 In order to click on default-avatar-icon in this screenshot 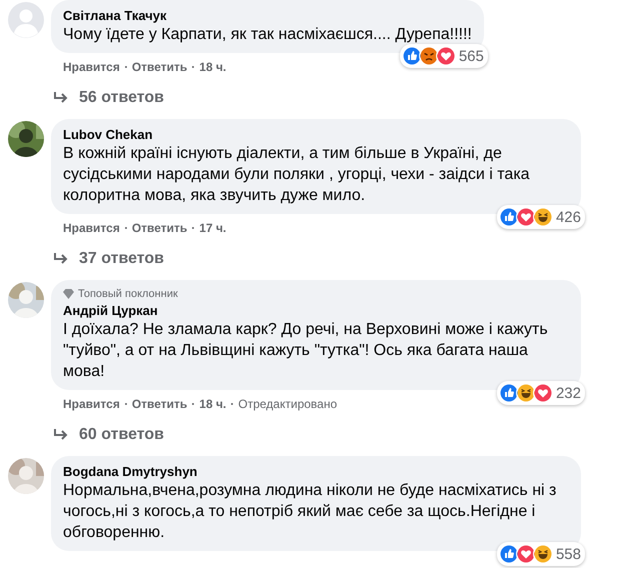, I will do `click(26, 20)`.